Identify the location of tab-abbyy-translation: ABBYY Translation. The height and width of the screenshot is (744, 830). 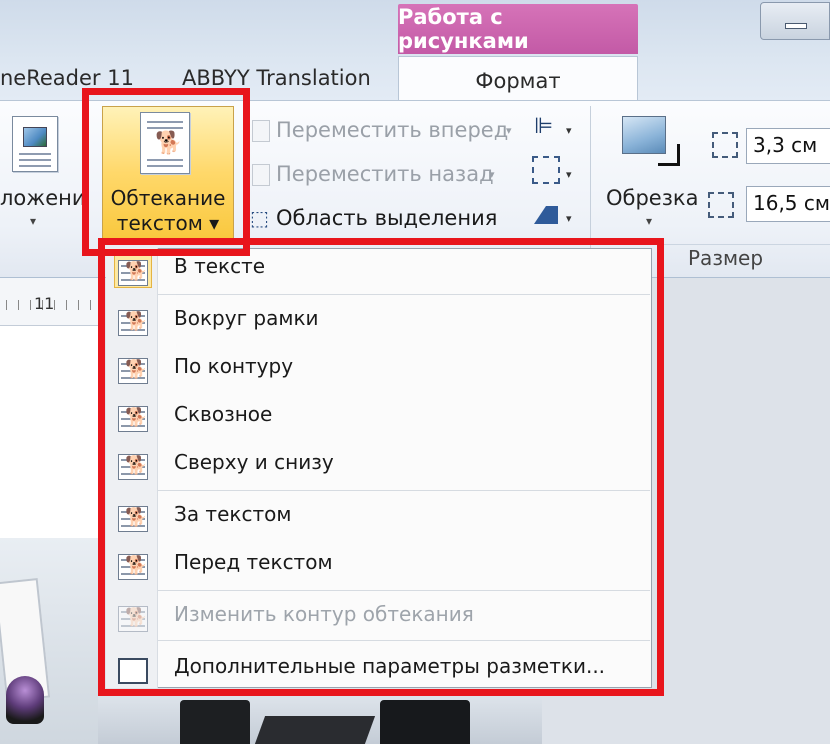
(276, 78).